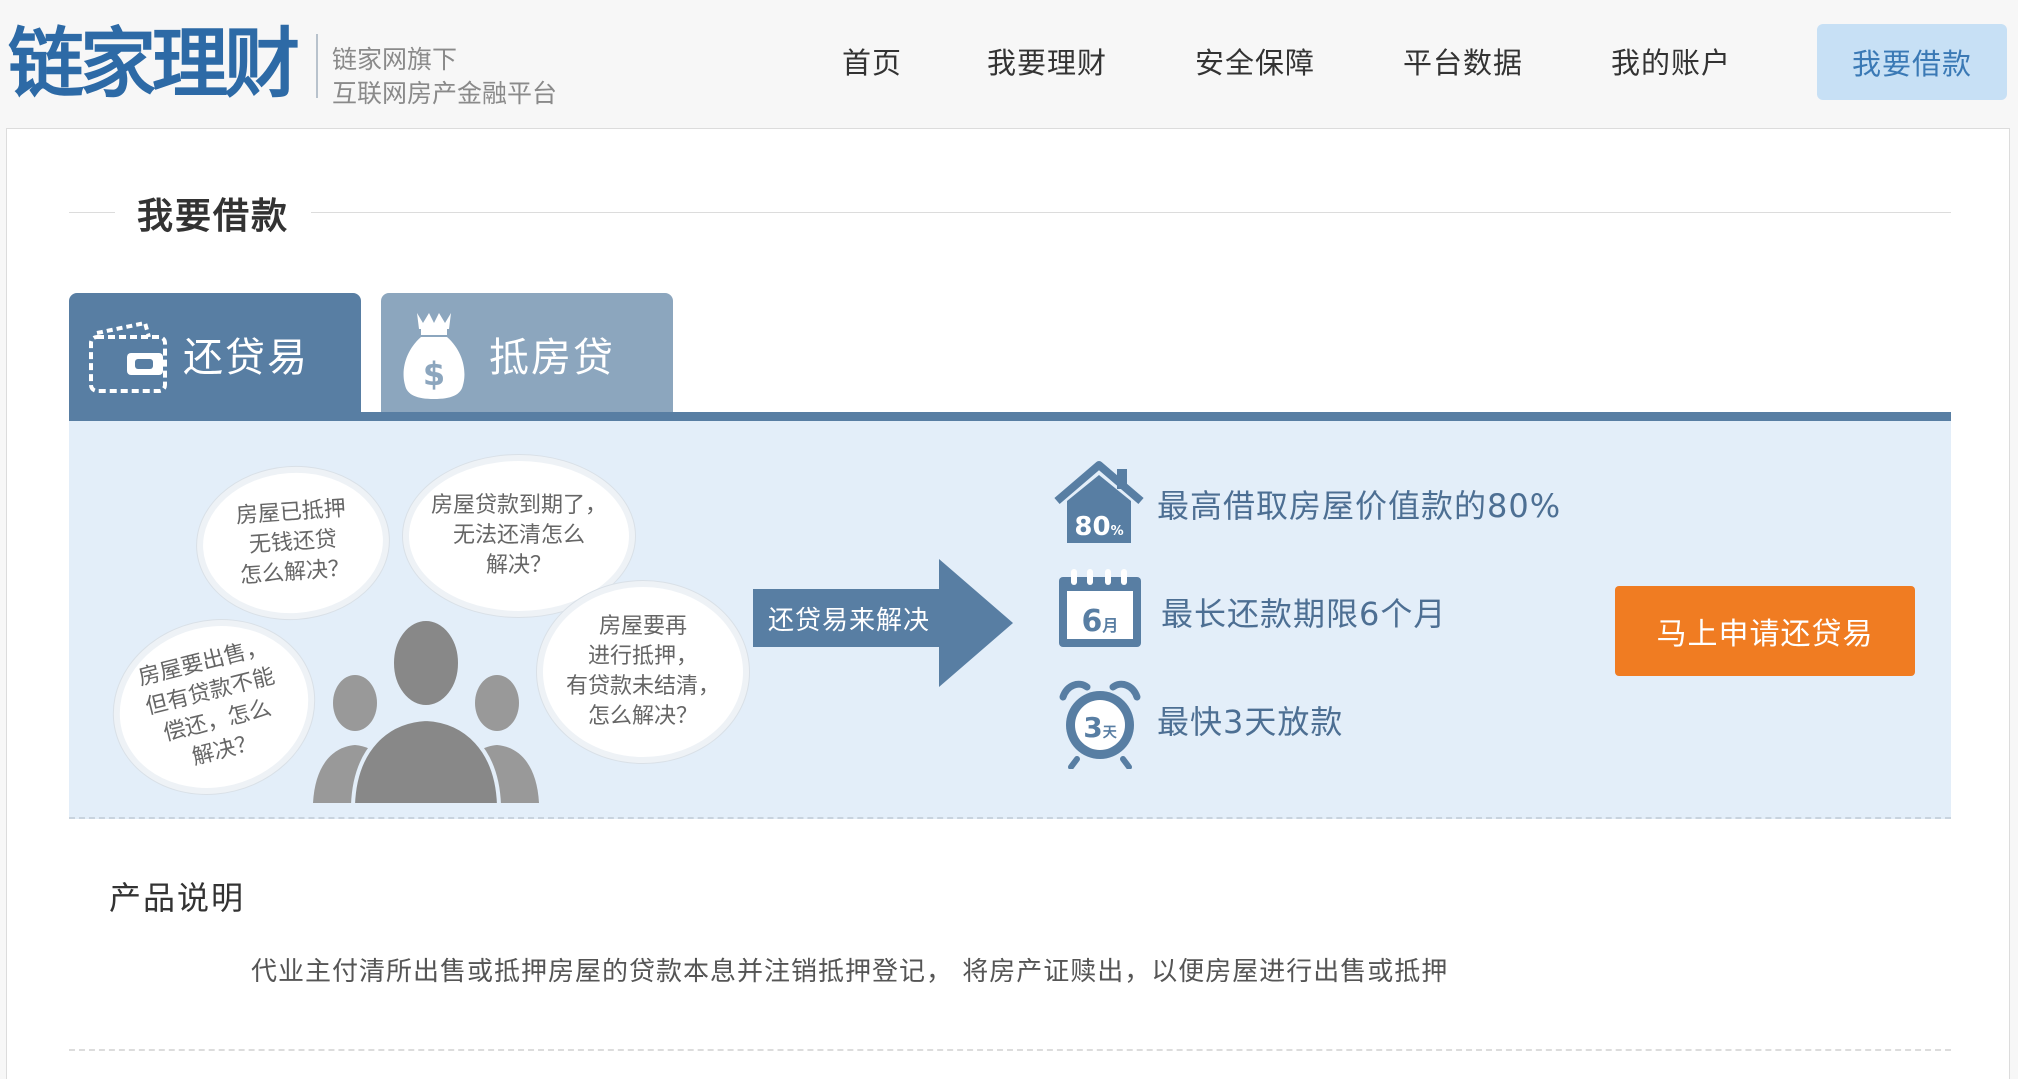  Describe the element at coordinates (1100, 724) in the screenshot. I see `alarm-clock-3-icon: 3天` at that location.